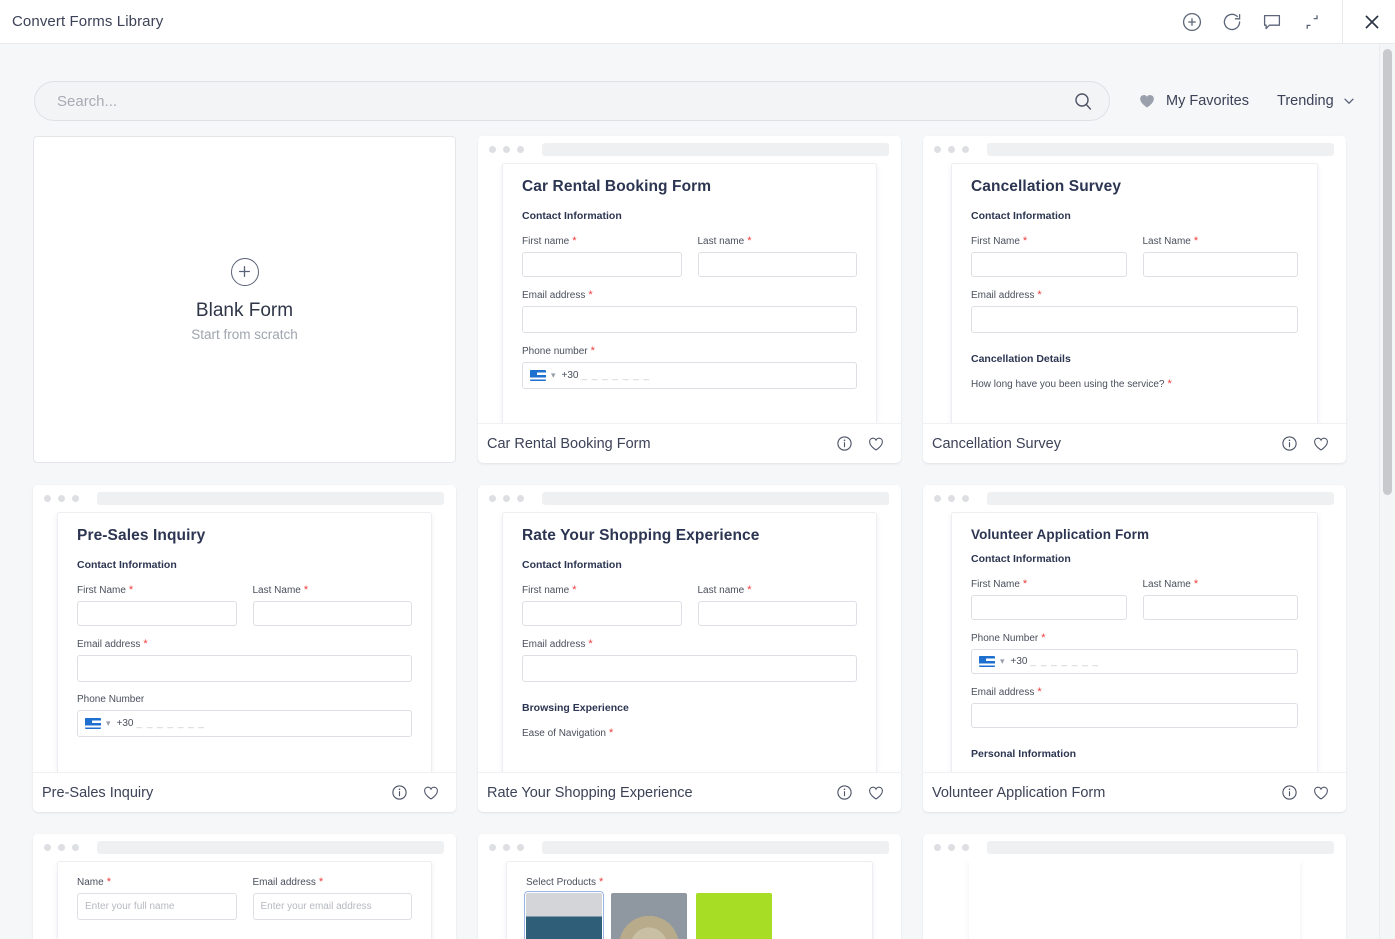  I want to click on close-icon, so click(1372, 22).